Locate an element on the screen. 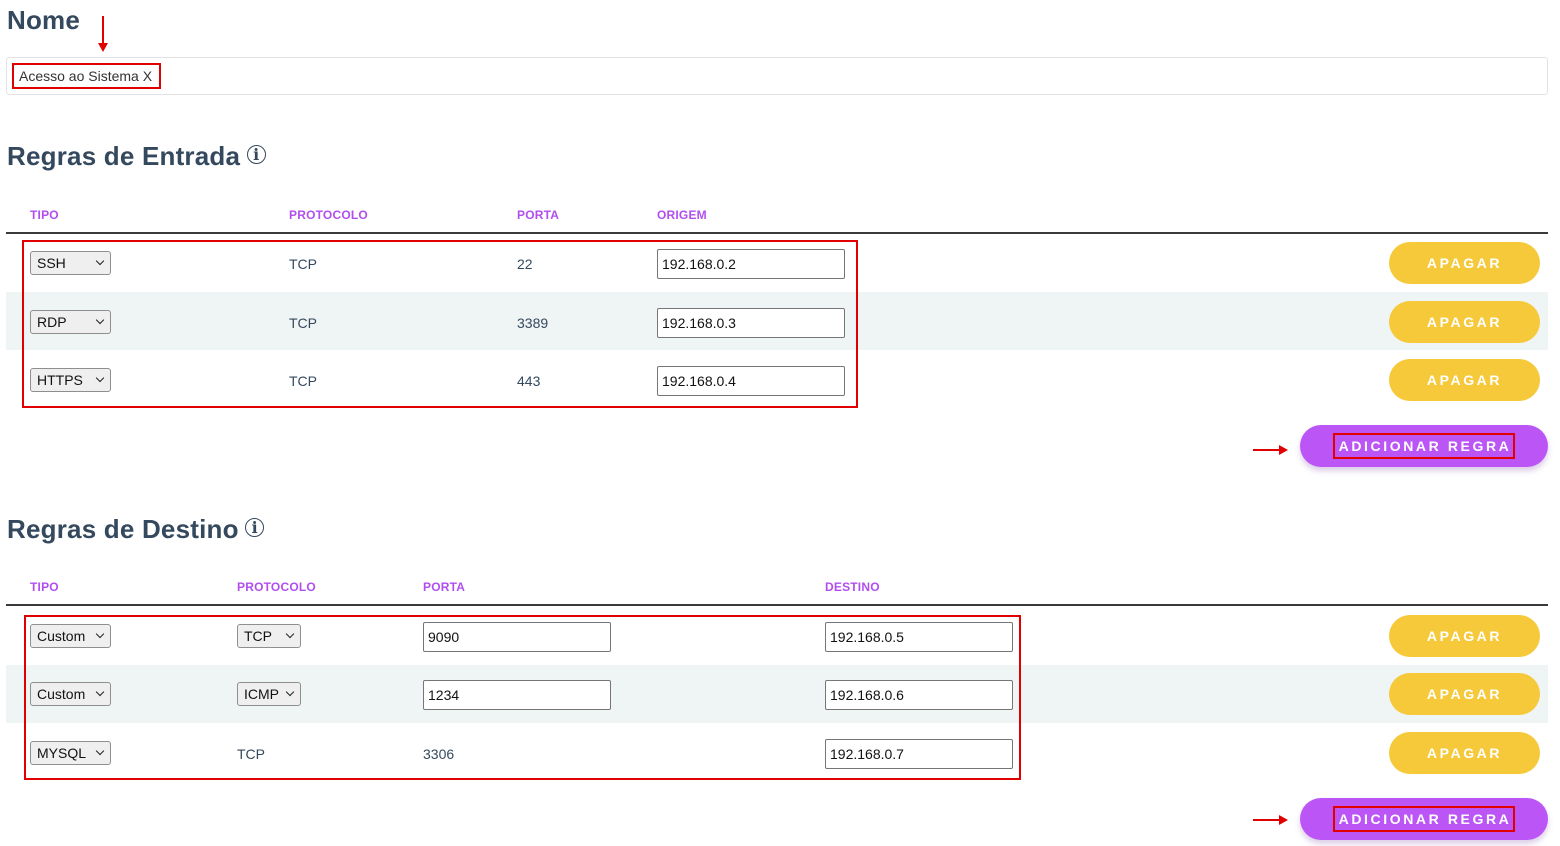 The image size is (1560, 846). annotation-highlight-entrada is located at coordinates (440, 324).